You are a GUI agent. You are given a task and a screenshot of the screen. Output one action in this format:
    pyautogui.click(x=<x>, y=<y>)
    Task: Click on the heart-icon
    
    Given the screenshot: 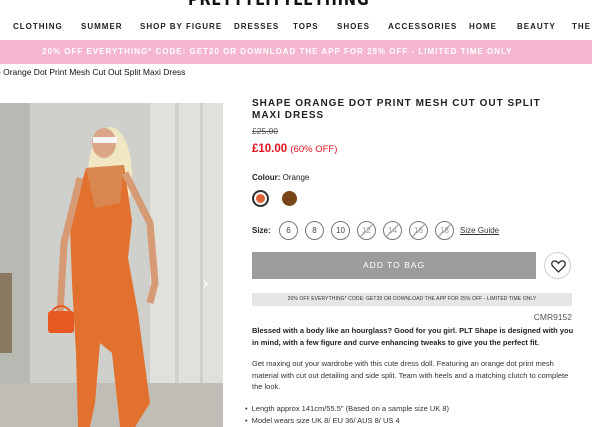 What is the action you would take?
    pyautogui.click(x=558, y=266)
    